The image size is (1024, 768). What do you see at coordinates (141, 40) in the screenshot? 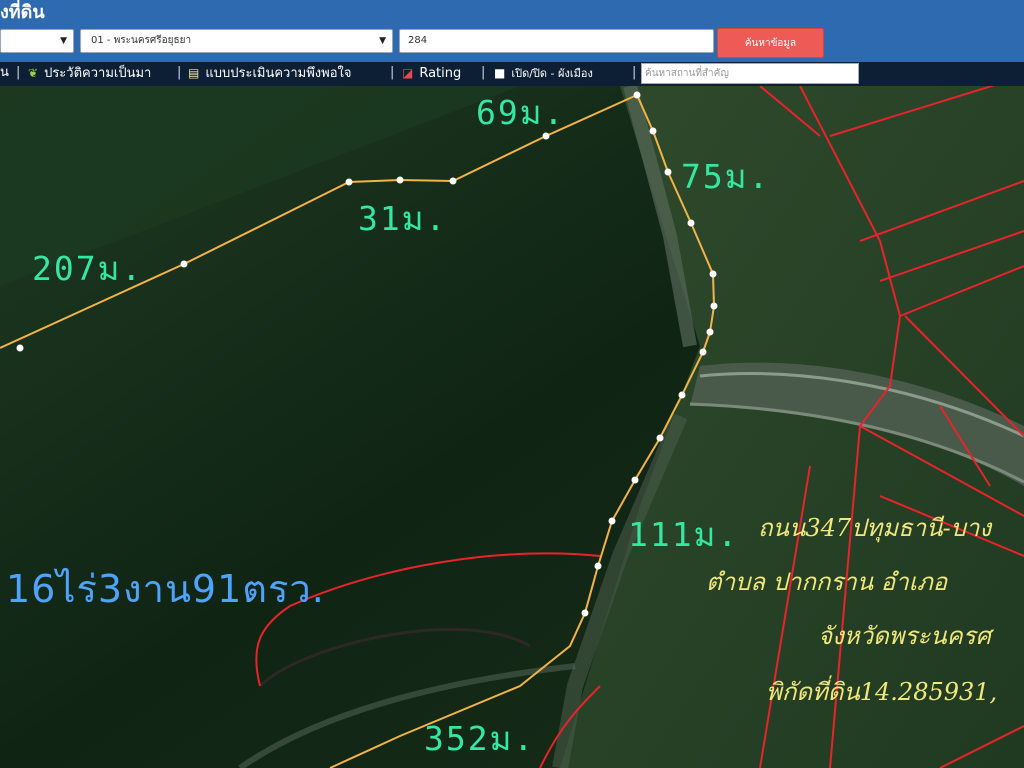
I see `amphoe-select-value: 01 - พระนครศรีอยุธยา` at bounding box center [141, 40].